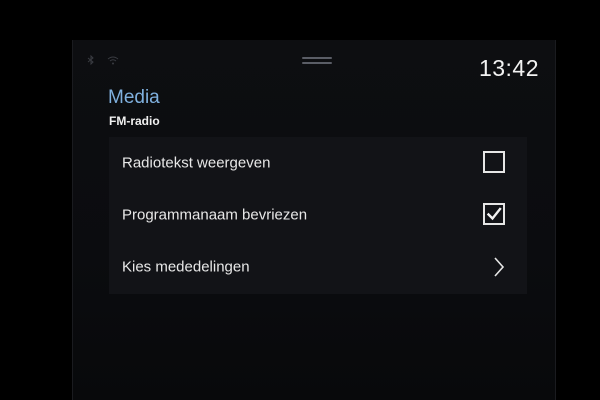 This screenshot has height=400, width=600. Describe the element at coordinates (494, 162) in the screenshot. I see `radiotext-checkbox` at that location.